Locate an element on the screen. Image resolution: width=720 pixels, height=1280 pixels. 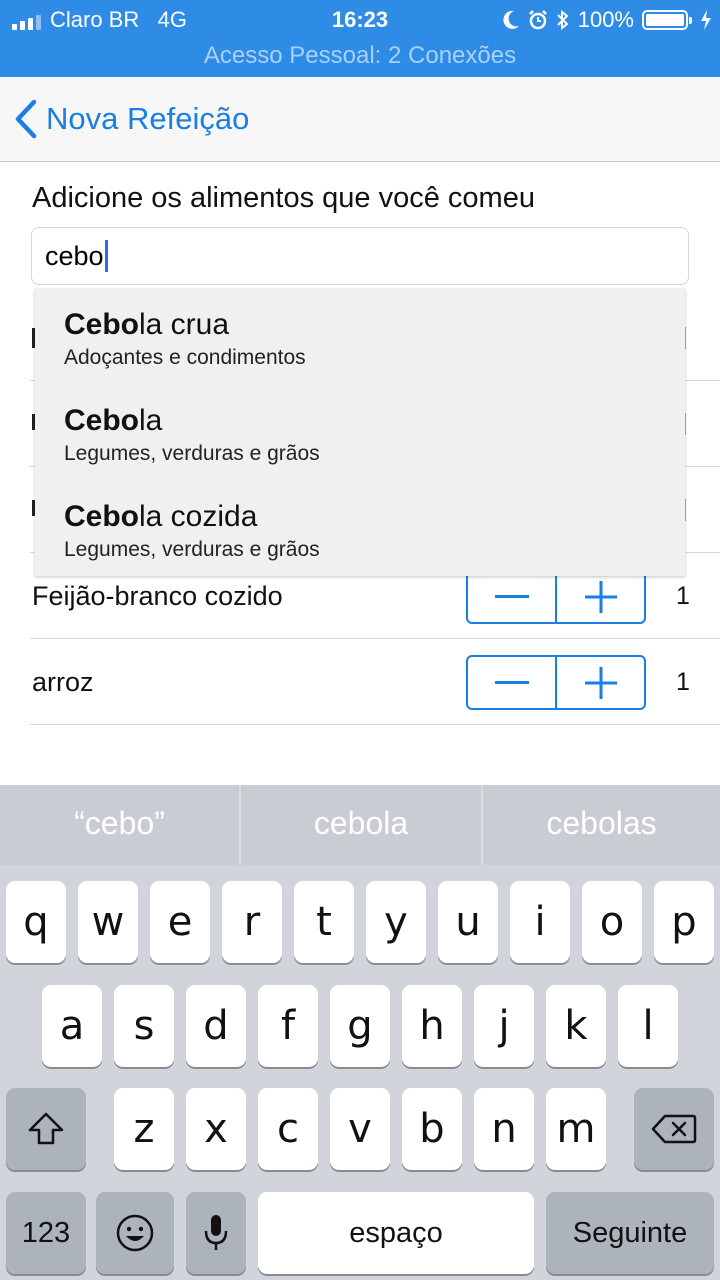
key-w: w is located at coordinates (108, 922).